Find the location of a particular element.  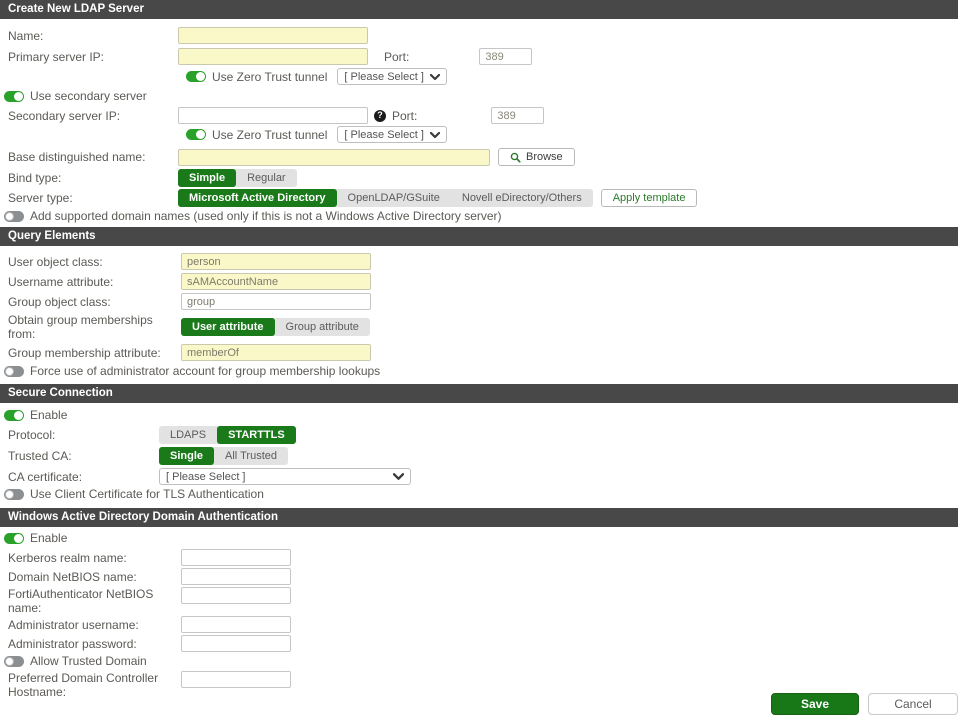

protocol-starttls-button: STARTTLS is located at coordinates (256, 435).